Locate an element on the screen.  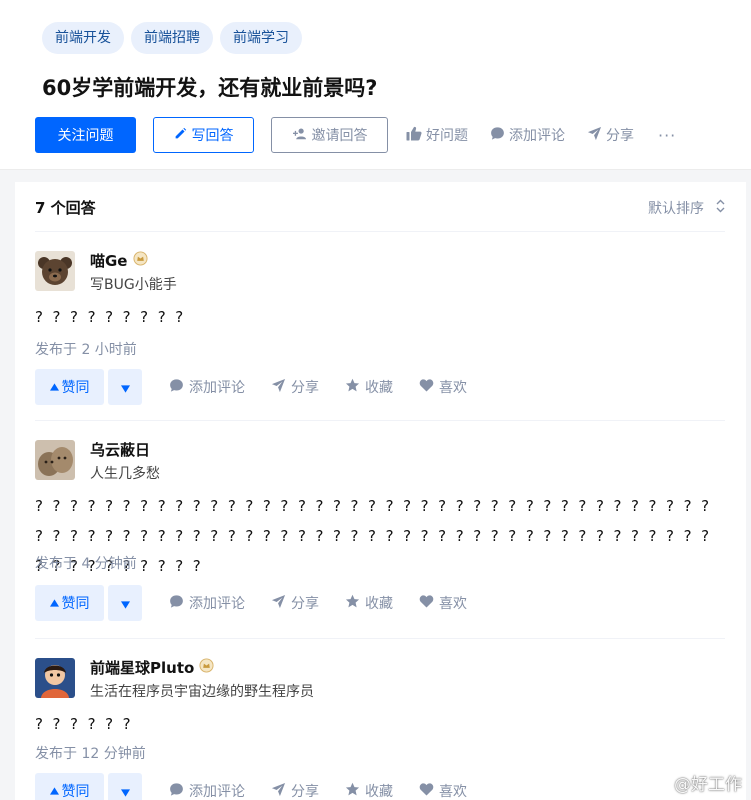
sort-label: 默认排序 is located at coordinates (676, 209).